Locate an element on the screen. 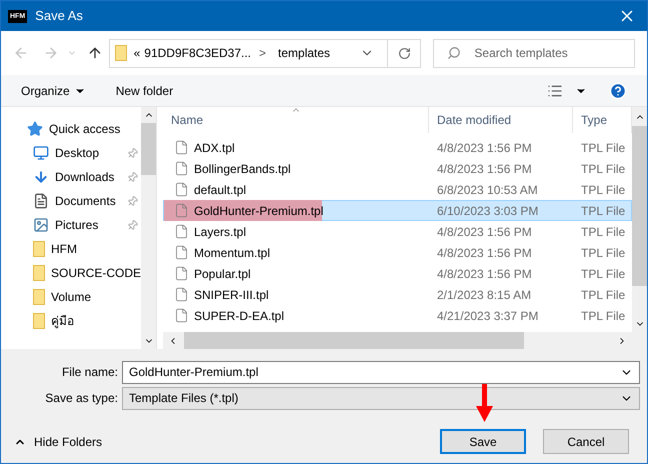 The height and width of the screenshot is (464, 648). window-title: Save As is located at coordinates (59, 16).